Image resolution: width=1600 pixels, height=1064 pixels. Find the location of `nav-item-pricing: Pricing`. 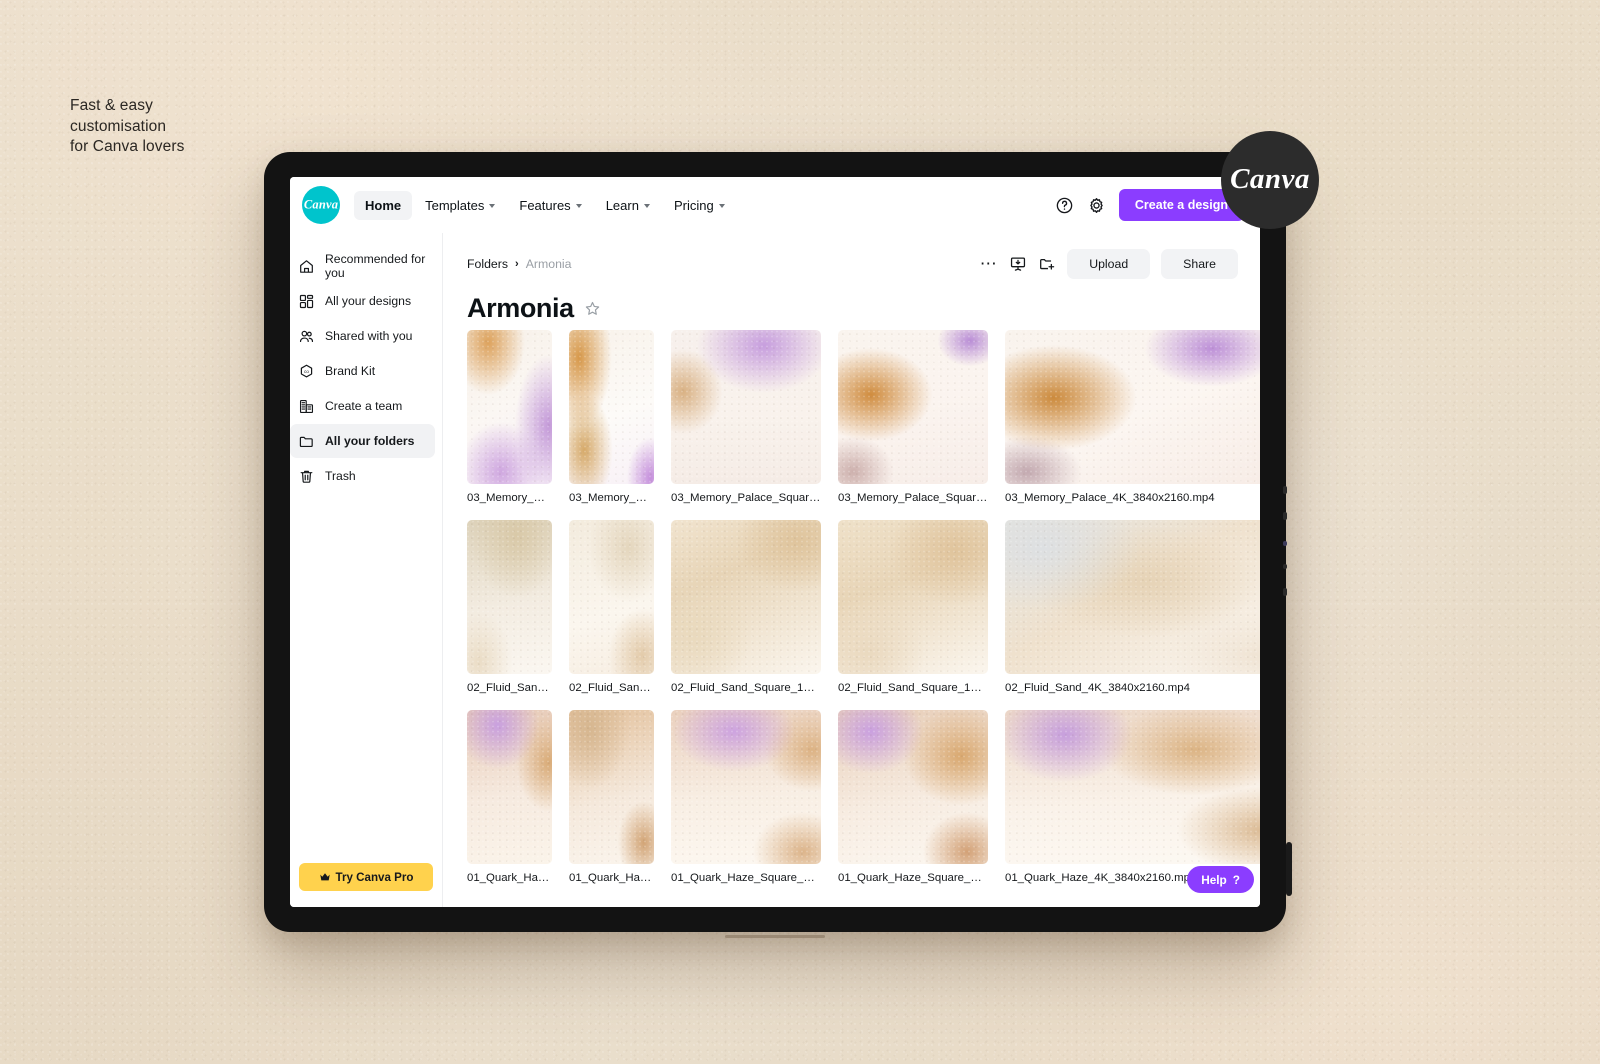

nav-item-pricing: Pricing is located at coordinates (699, 205).